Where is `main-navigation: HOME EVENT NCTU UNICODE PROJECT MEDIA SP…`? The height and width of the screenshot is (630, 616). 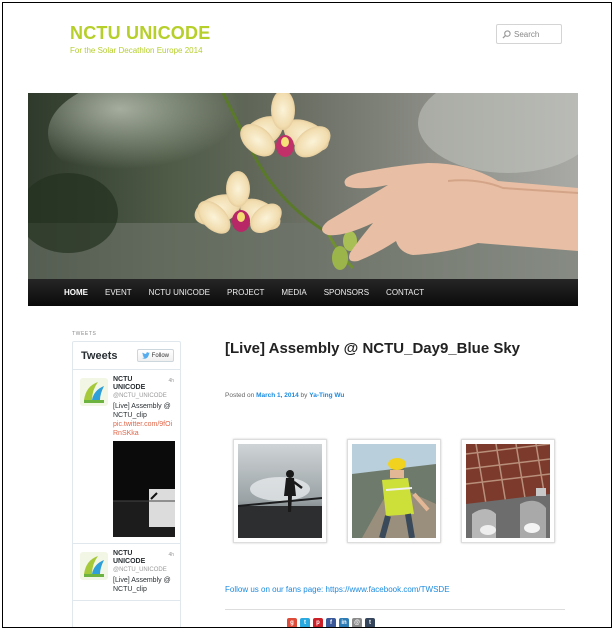
main-navigation: HOME EVENT NCTU UNICODE PROJECT MEDIA SP… is located at coordinates (303, 292).